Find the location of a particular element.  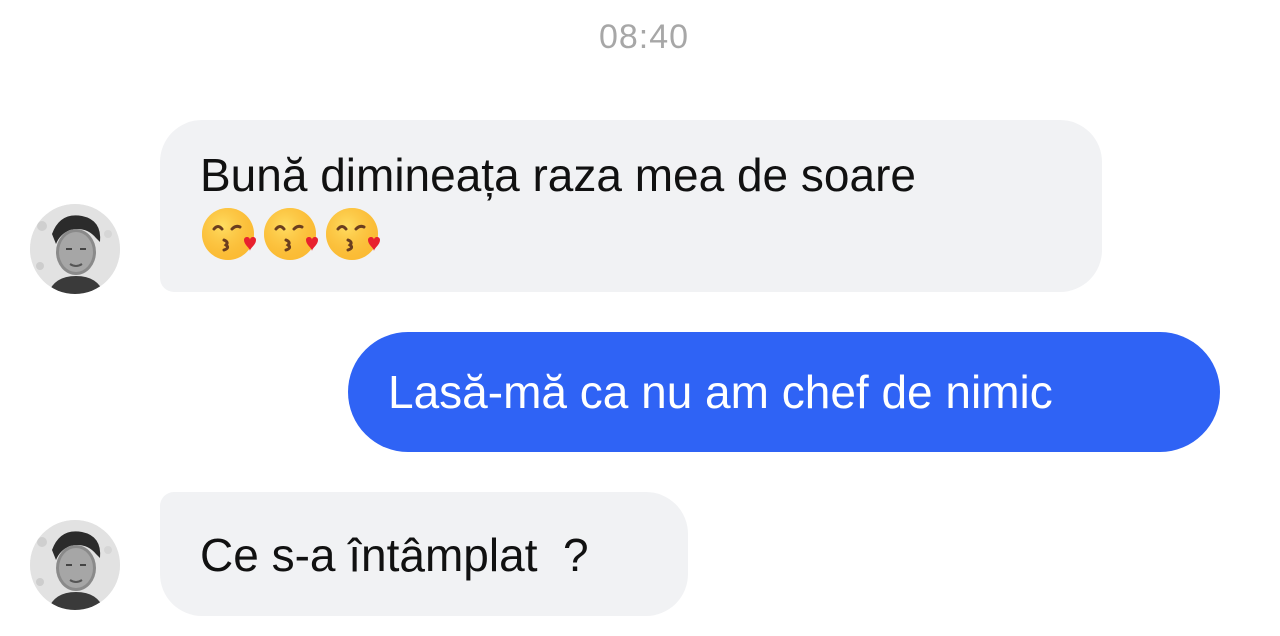

outgoing-message-bubble: Lasă-mă ca nu am chef de nimic is located at coordinates (784, 392).